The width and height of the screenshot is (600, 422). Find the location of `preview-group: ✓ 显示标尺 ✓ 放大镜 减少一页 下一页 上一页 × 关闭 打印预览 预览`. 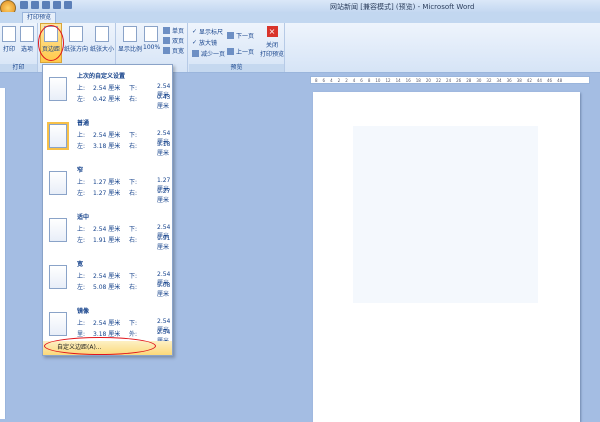

preview-group: ✓ 显示标尺 ✓ 放大镜 减少一页 下一页 上一页 × 关闭 打印预览 预览 is located at coordinates (237, 47).